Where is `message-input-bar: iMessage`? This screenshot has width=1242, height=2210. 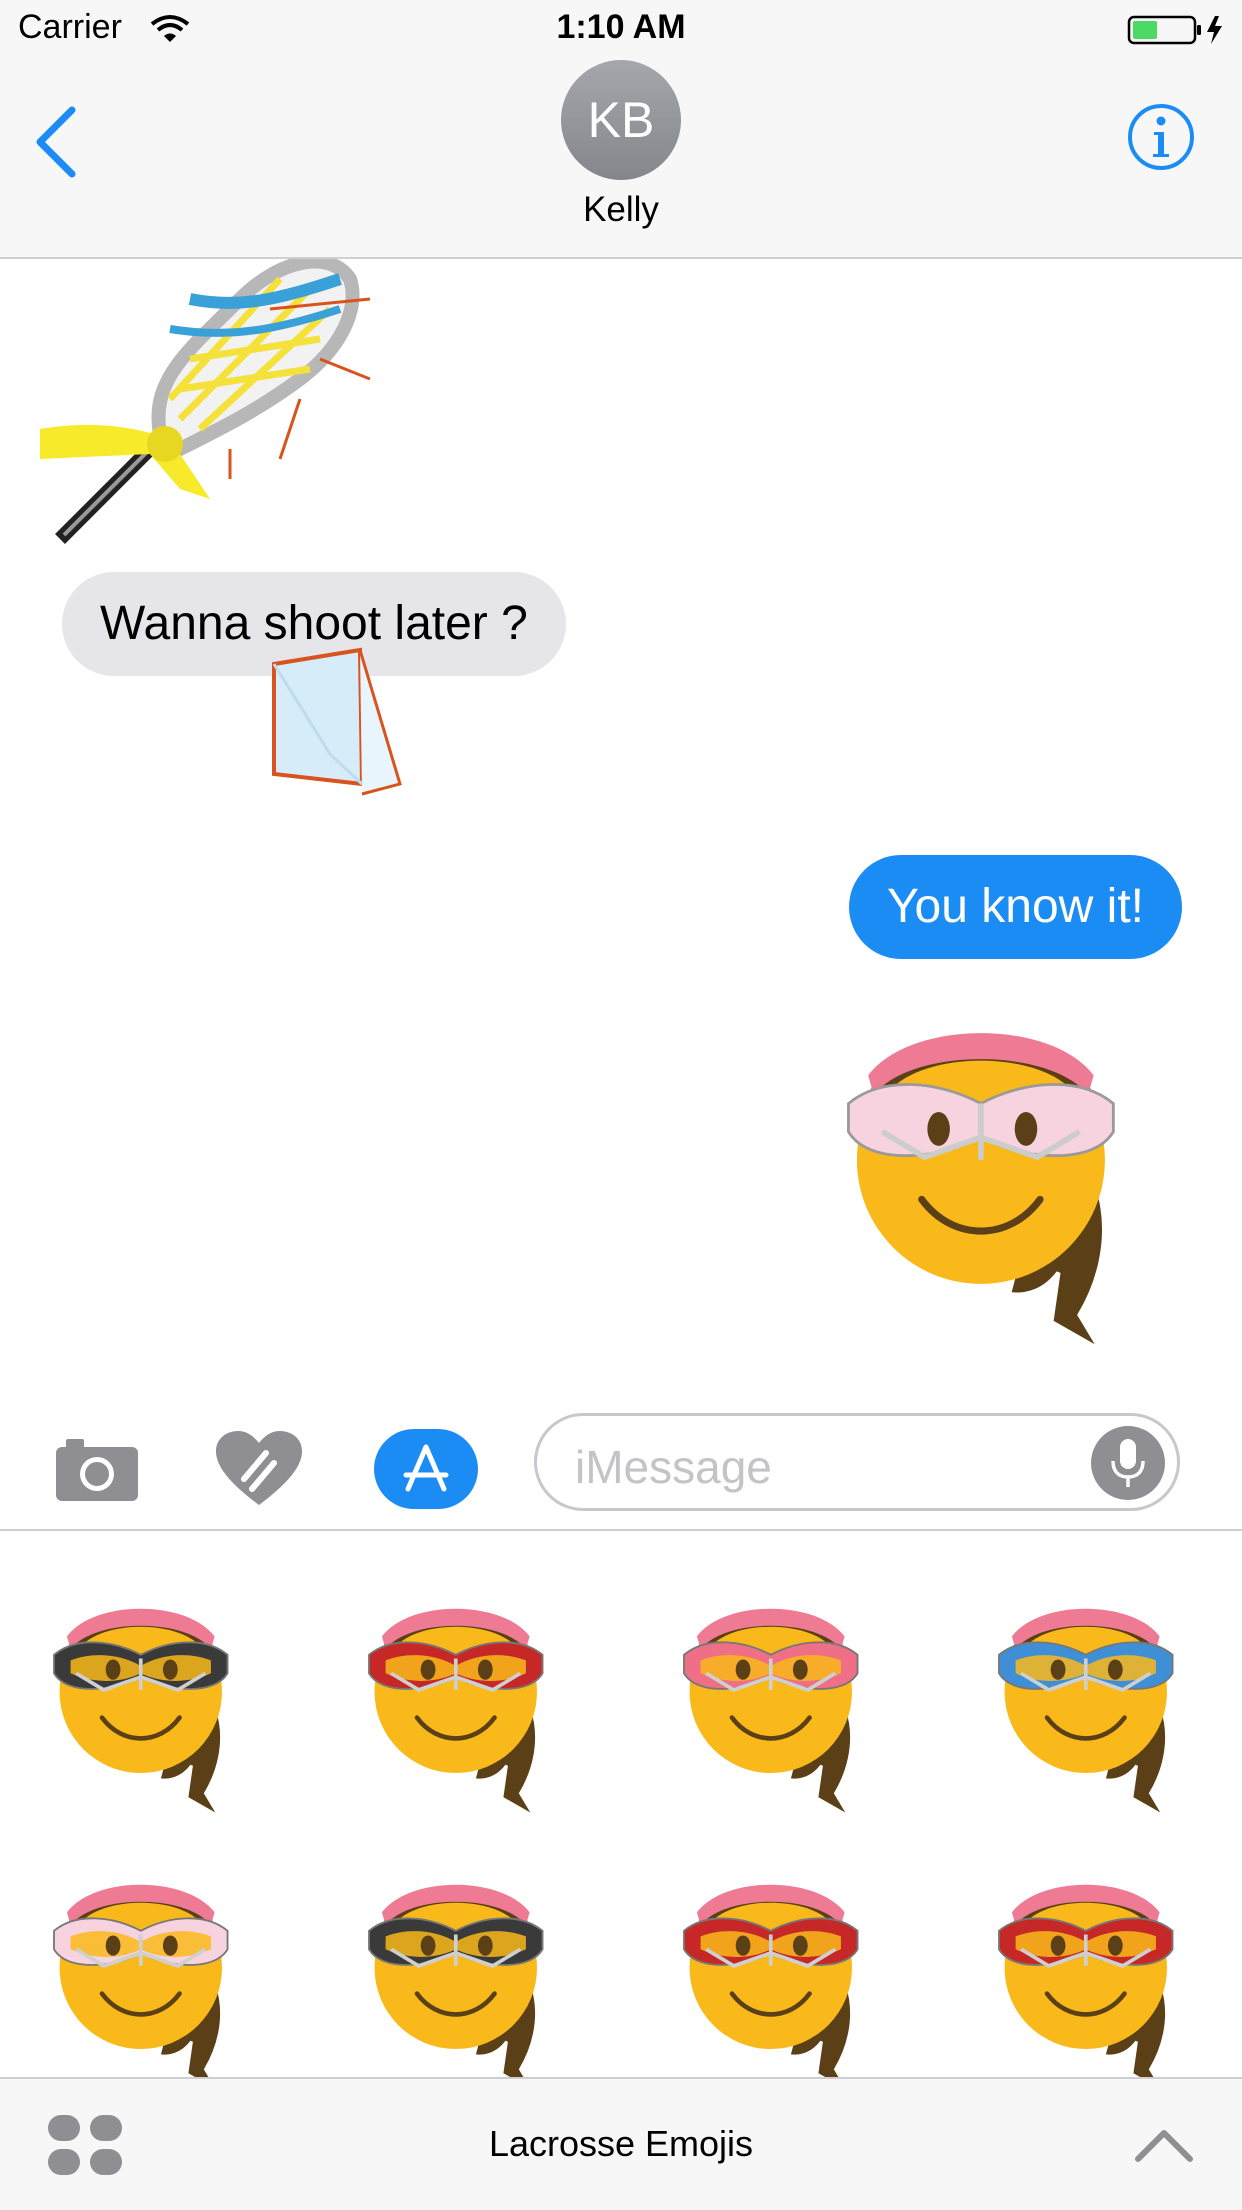 message-input-bar: iMessage is located at coordinates (621, 1470).